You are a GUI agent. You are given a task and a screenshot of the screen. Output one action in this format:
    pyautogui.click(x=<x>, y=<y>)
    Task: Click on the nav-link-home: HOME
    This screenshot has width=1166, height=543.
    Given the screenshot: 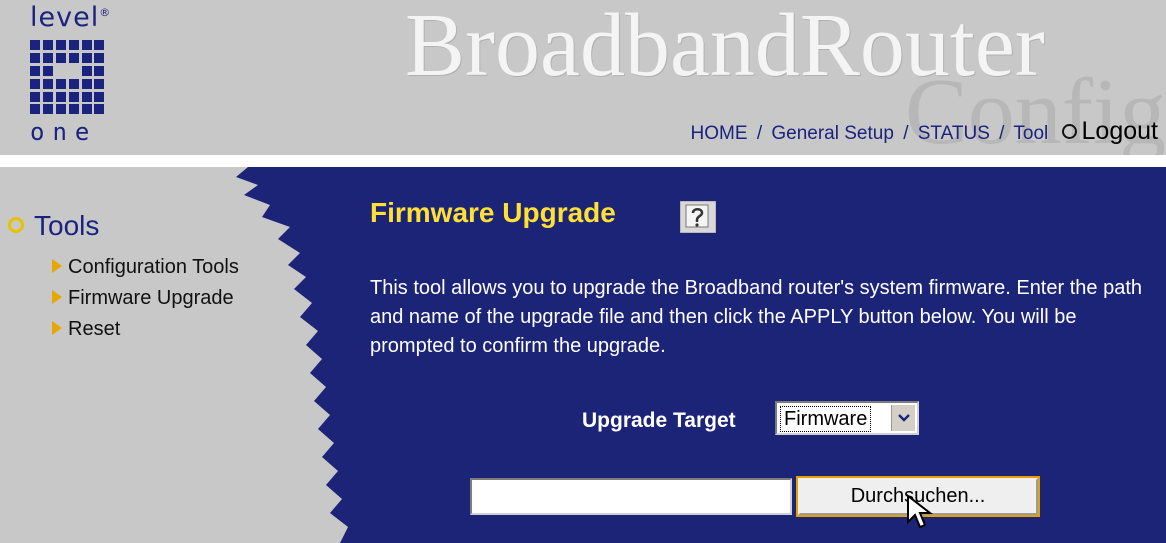 What is the action you would take?
    pyautogui.click(x=719, y=133)
    